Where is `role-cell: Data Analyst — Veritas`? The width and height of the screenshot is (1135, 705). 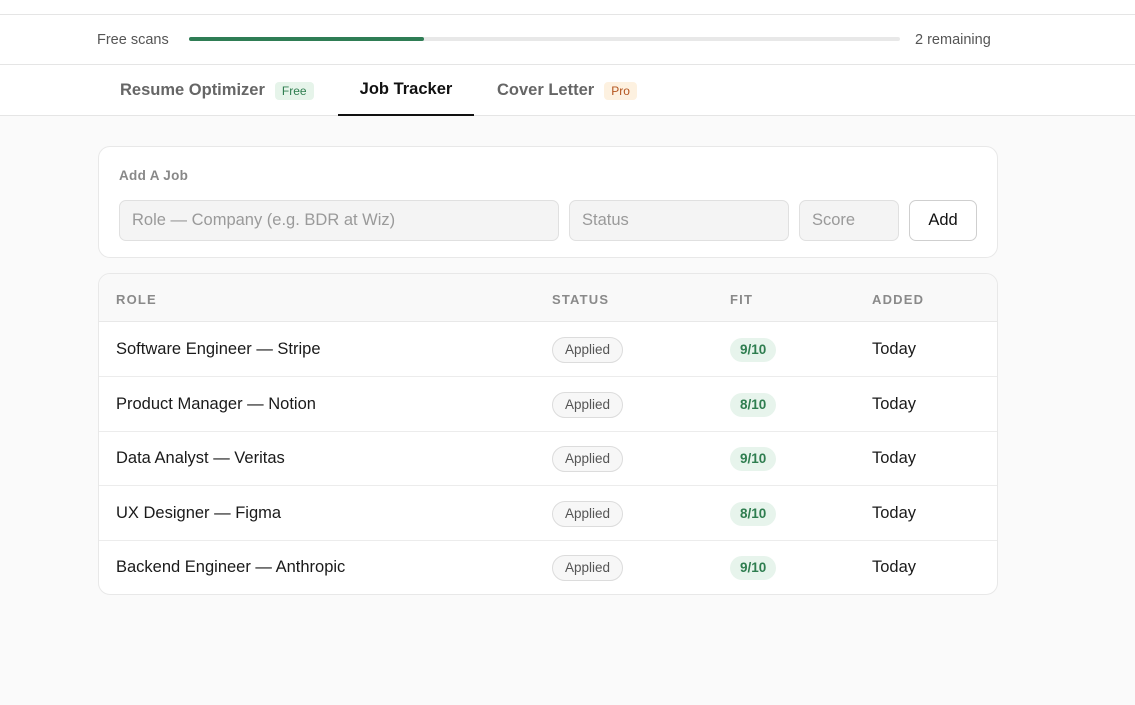 role-cell: Data Analyst — Veritas is located at coordinates (200, 458).